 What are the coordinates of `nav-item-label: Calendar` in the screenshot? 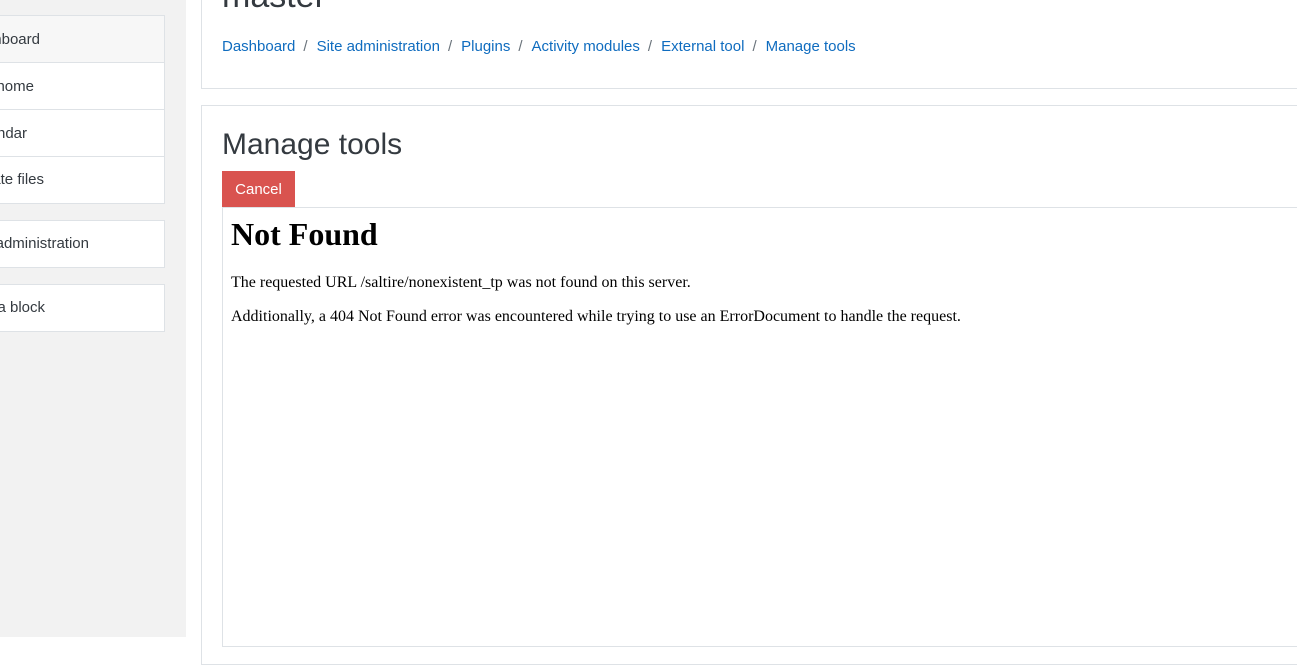 It's located at (13, 133).